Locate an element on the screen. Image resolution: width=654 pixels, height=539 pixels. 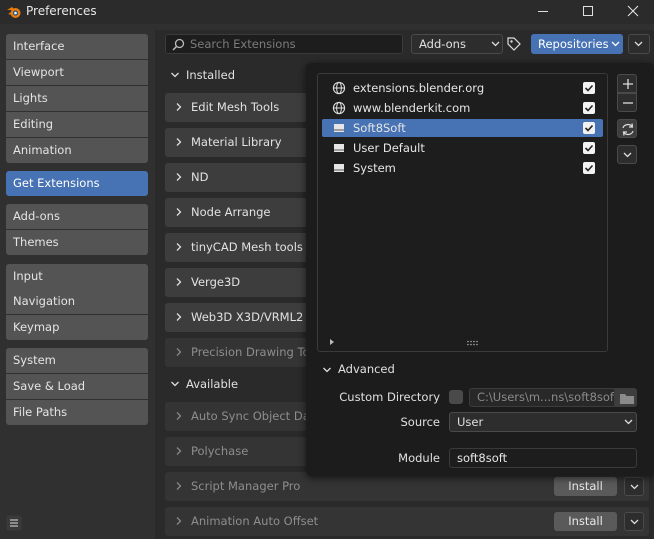
minimize-icon is located at coordinates (543, 11).